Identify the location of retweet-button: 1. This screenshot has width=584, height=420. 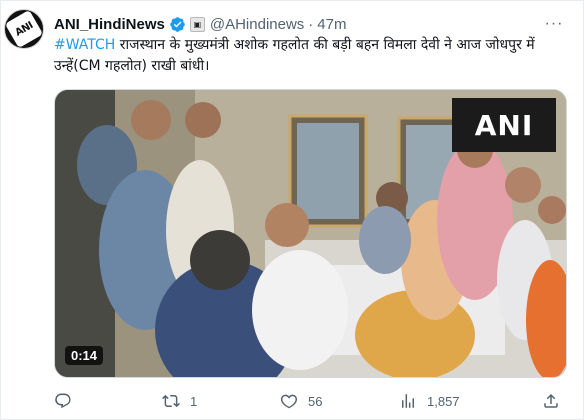
(179, 401).